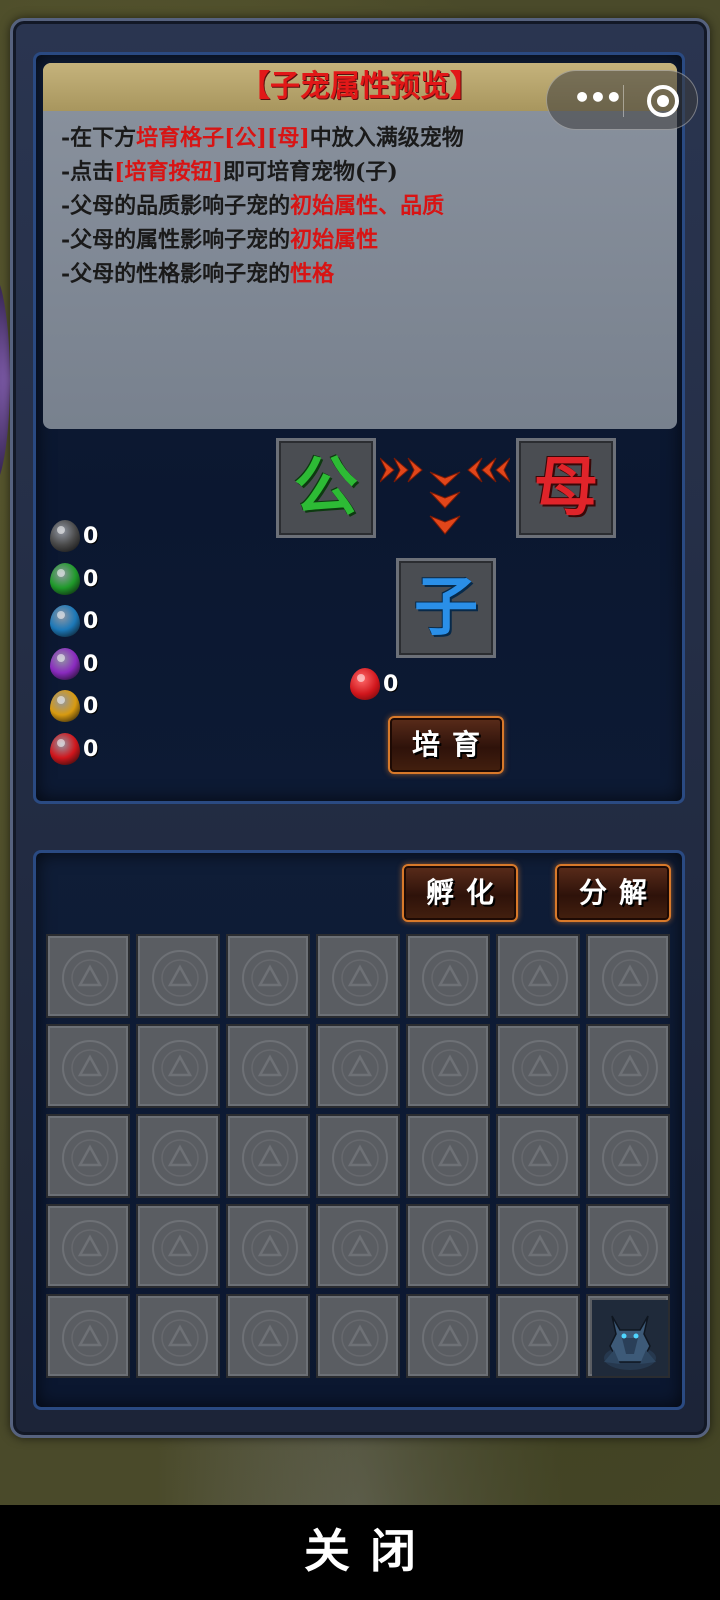 The height and width of the screenshot is (1600, 720). I want to click on instruction-highlight: [培育按钮], so click(168, 172).